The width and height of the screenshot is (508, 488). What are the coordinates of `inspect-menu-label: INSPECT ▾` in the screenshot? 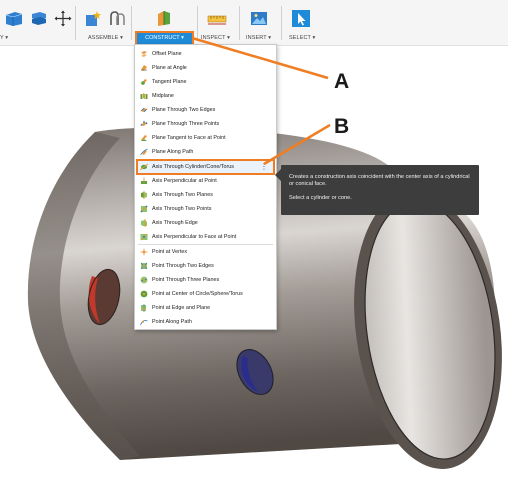 It's located at (215, 38).